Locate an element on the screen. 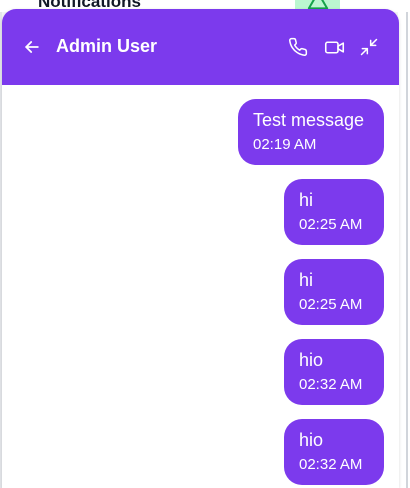  video-call-button is located at coordinates (334, 47).